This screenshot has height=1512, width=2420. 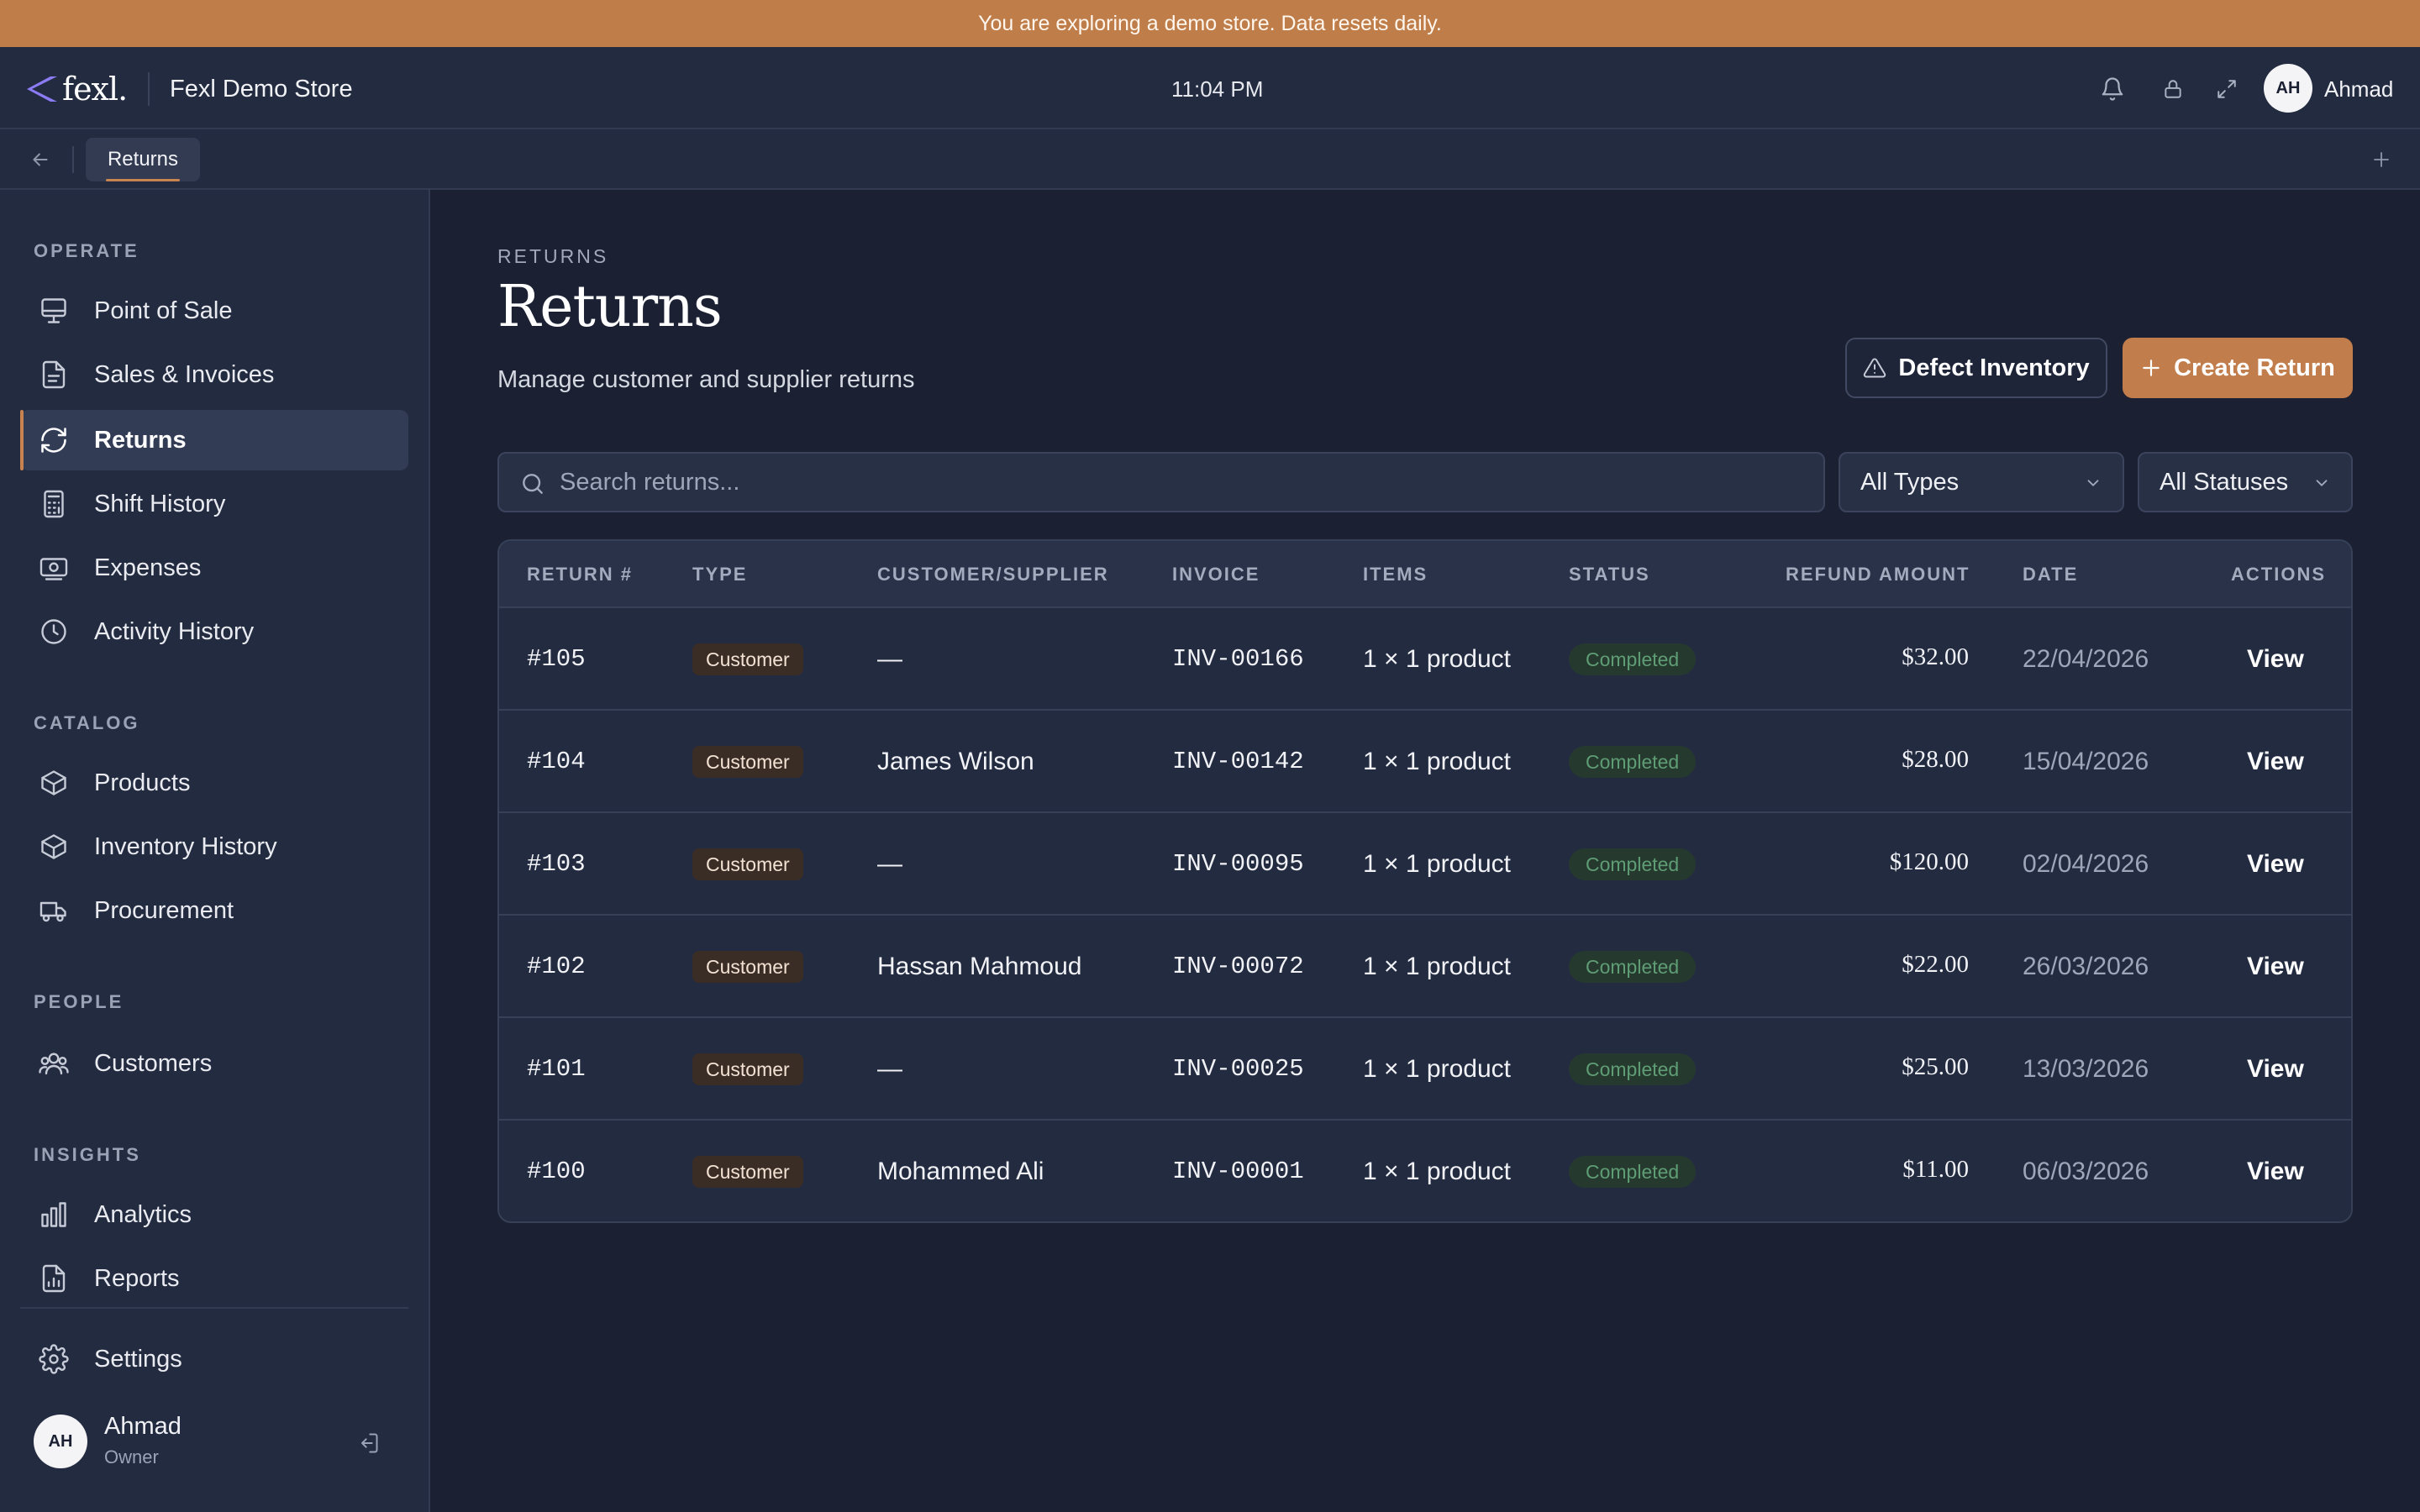 I want to click on column-header-refund-amount: REFUND AMOUNT, so click(x=1878, y=574).